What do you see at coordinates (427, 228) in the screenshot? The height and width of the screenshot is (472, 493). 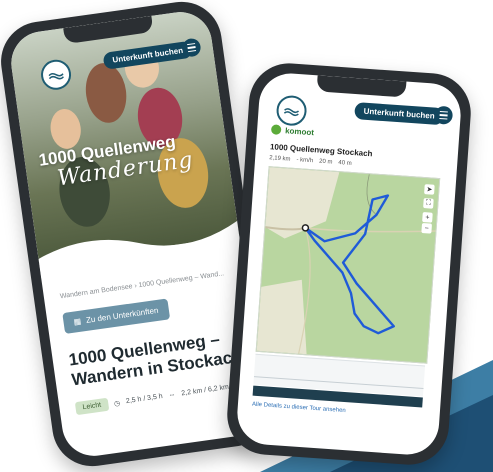 I see `zoom-out-icon: −` at bounding box center [427, 228].